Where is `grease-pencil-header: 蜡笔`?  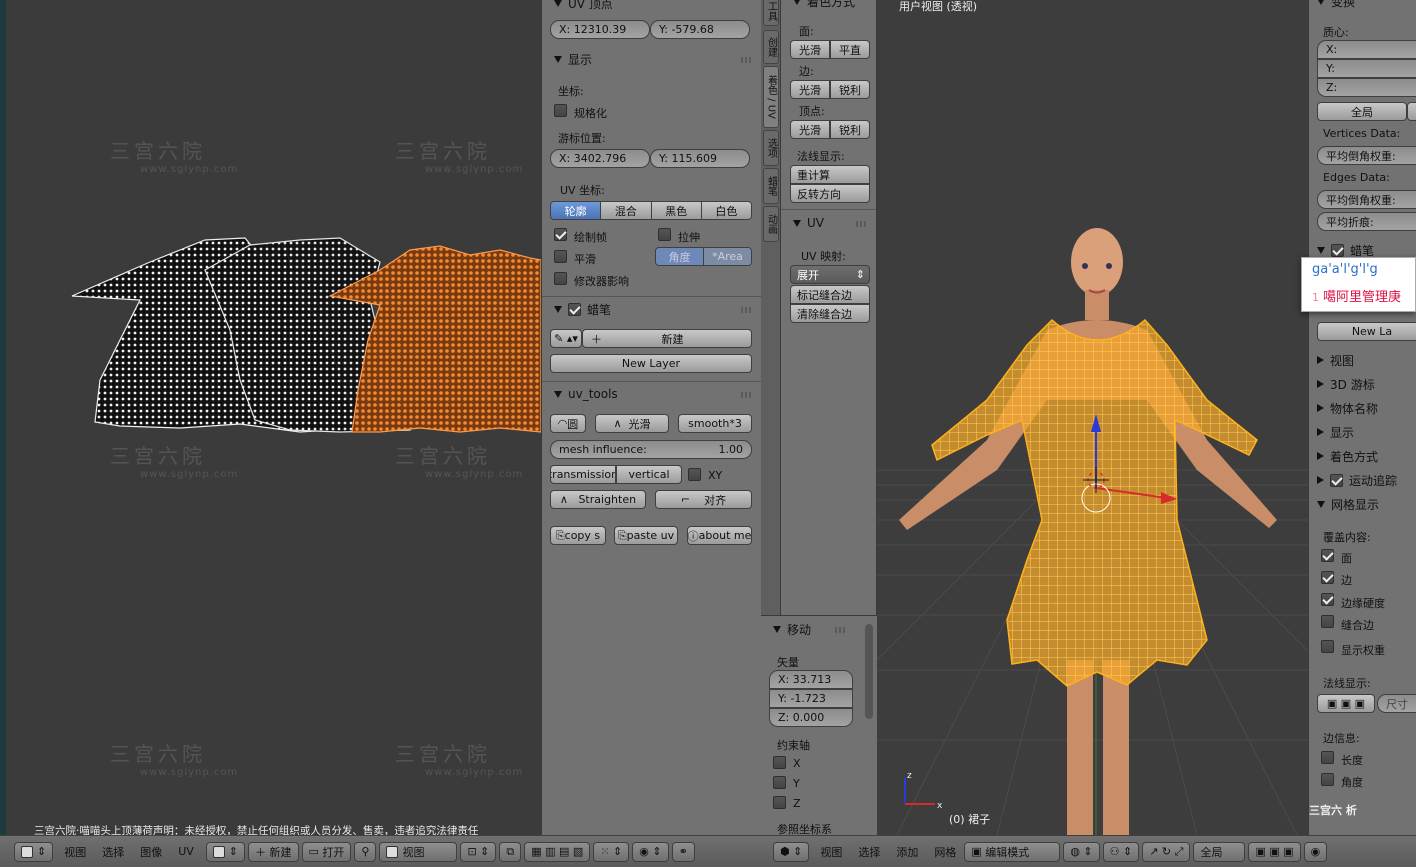 grease-pencil-header: 蜡笔 is located at coordinates (651, 309).